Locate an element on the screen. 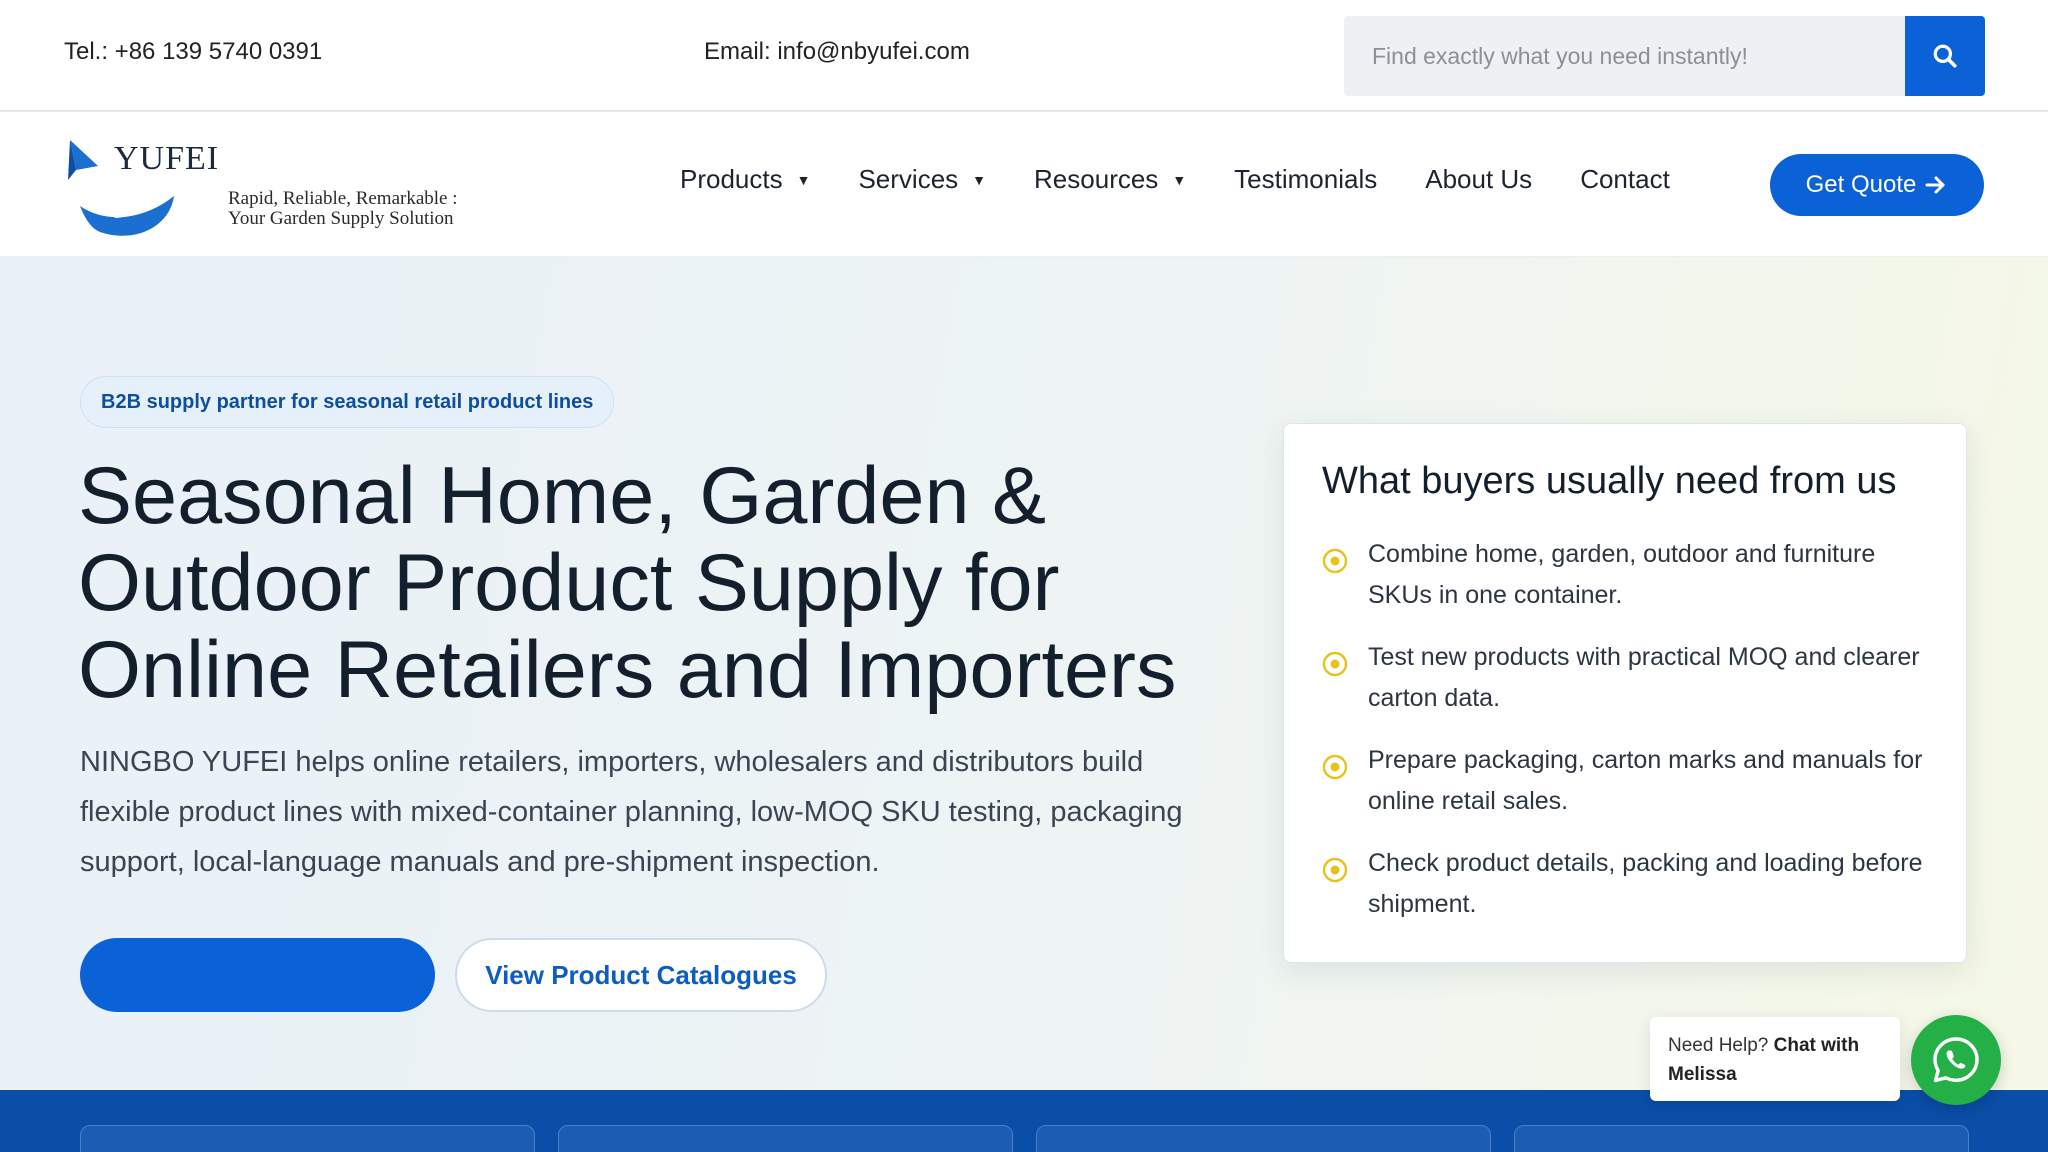 Image resolution: width=2048 pixels, height=1152 pixels. whatsapp-icon is located at coordinates (1956, 1060).